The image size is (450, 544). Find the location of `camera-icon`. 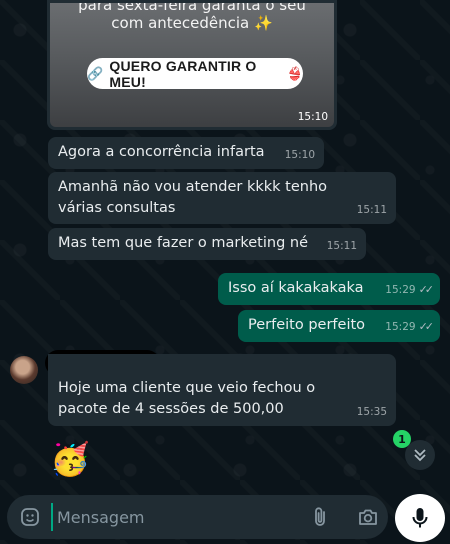

camera-icon is located at coordinates (368, 517).